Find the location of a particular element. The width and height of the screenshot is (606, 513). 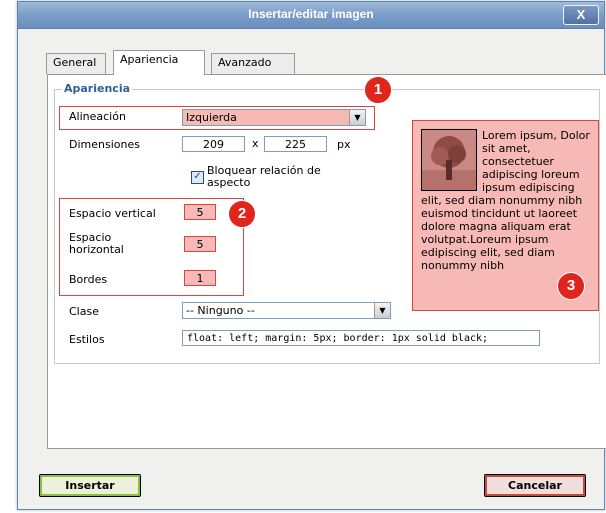

callout-badge-1: 1 is located at coordinates (378, 90).